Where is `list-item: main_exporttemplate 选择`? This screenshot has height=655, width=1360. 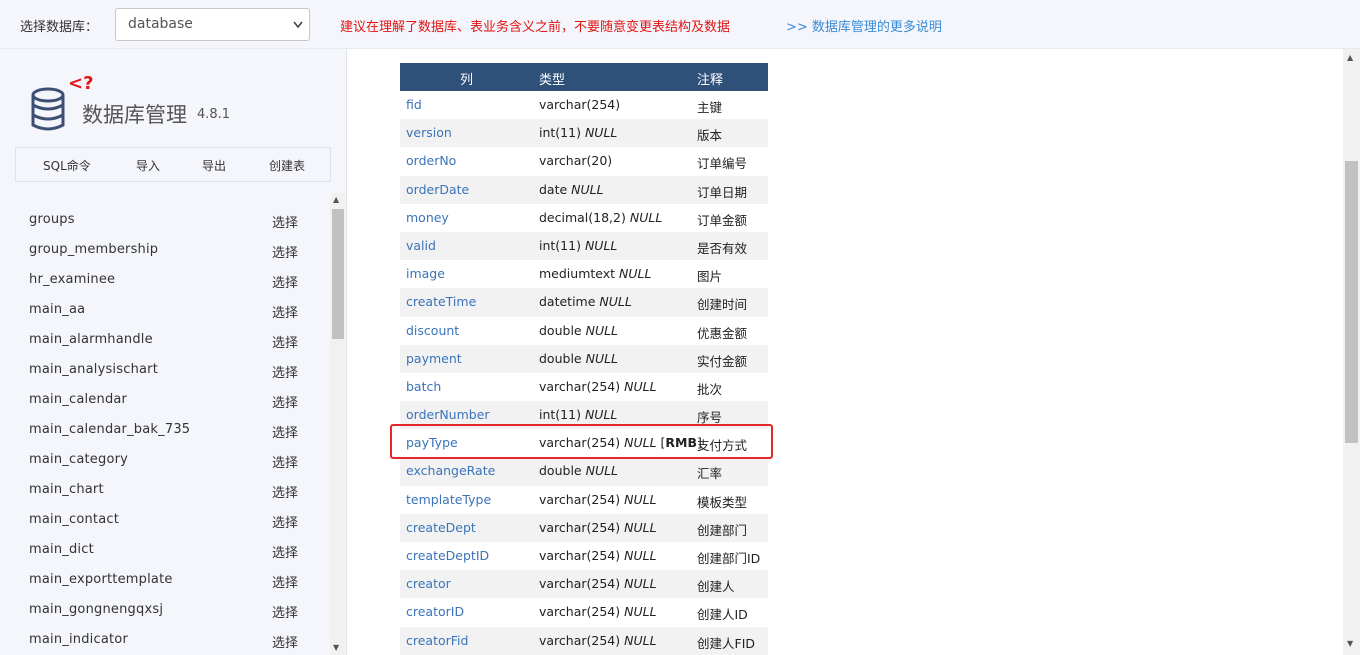
list-item: main_exporttemplate 选择 is located at coordinates (165, 580).